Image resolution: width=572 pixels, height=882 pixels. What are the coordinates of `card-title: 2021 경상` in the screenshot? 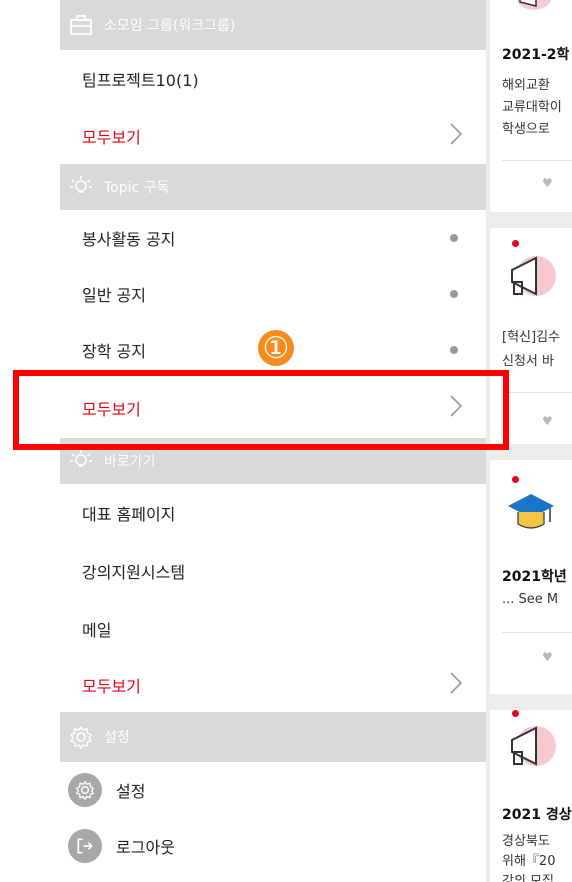 It's located at (537, 815).